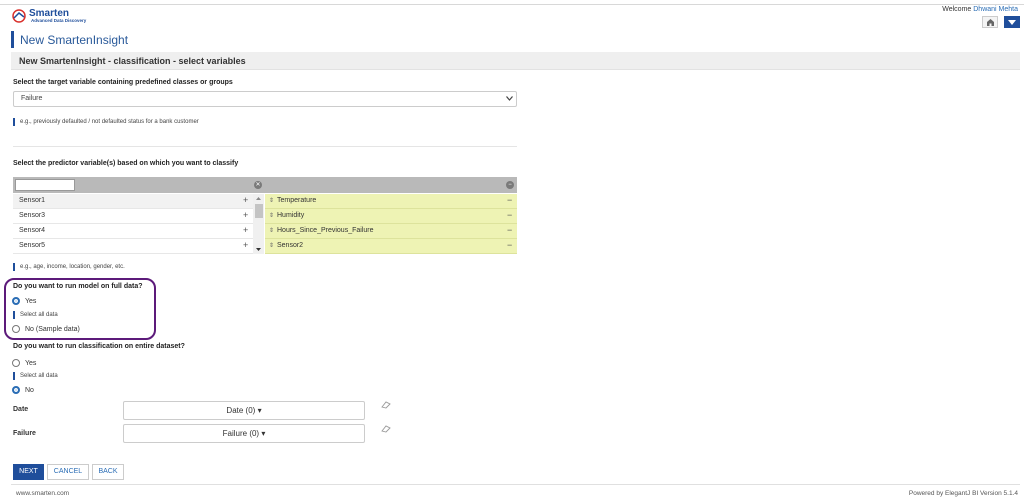 The width and height of the screenshot is (1024, 502). I want to click on failure-filter-dropdown: Failure (0) ▾, so click(244, 433).